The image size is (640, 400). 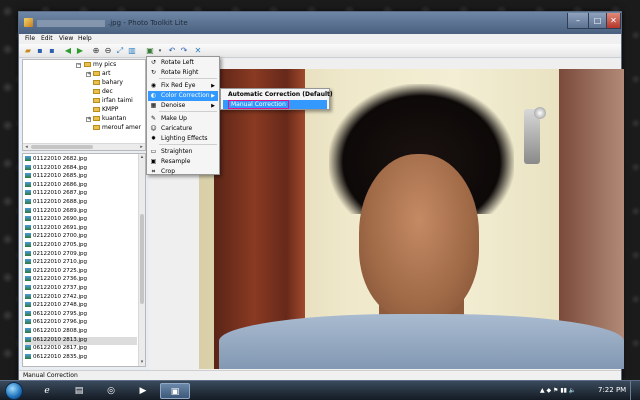 I want to click on file-list-item: 02122010 2748.jpg, so click(x=81, y=306).